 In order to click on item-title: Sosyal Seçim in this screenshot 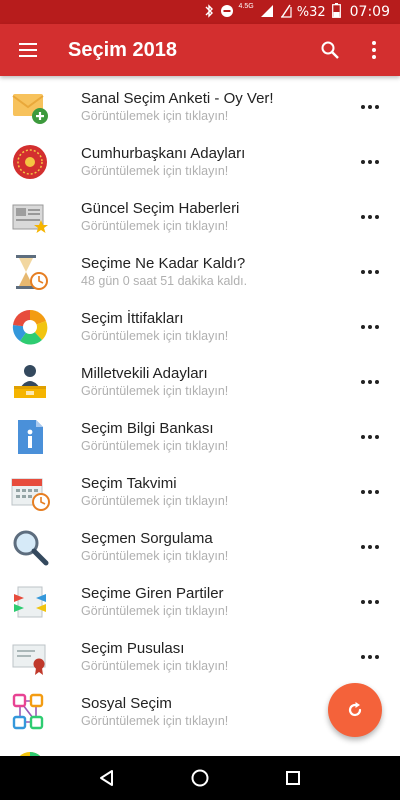, I will do `click(126, 703)`.